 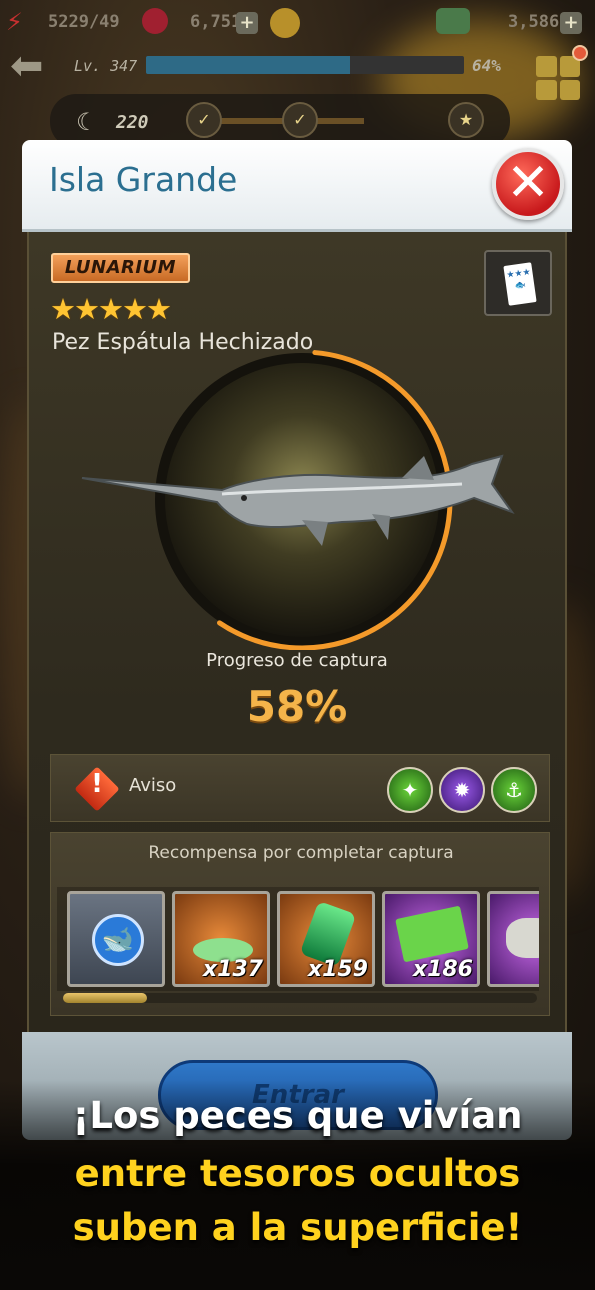 What do you see at coordinates (432, 934) in the screenshot?
I see `ticket-icon` at bounding box center [432, 934].